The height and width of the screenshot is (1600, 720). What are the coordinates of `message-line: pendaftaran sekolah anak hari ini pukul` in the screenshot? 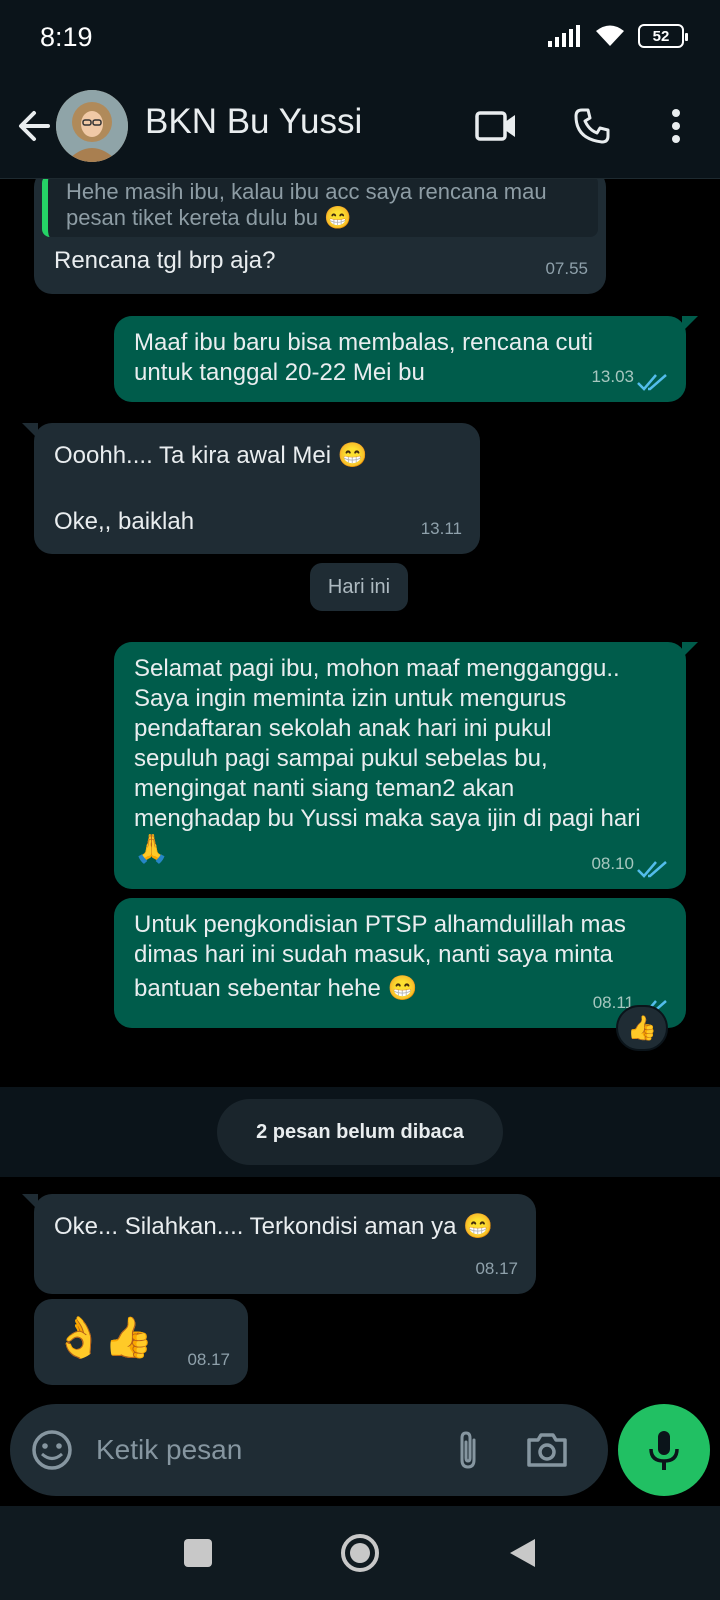 It's located at (343, 728).